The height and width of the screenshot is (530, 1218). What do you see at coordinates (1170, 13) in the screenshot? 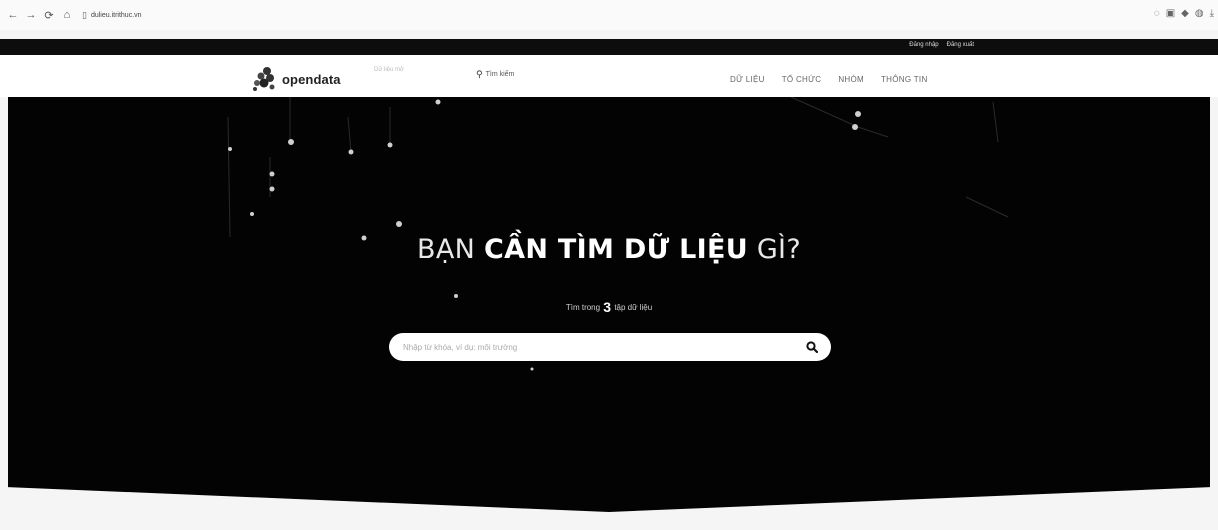
I see `extension-icon: ▣` at bounding box center [1170, 13].